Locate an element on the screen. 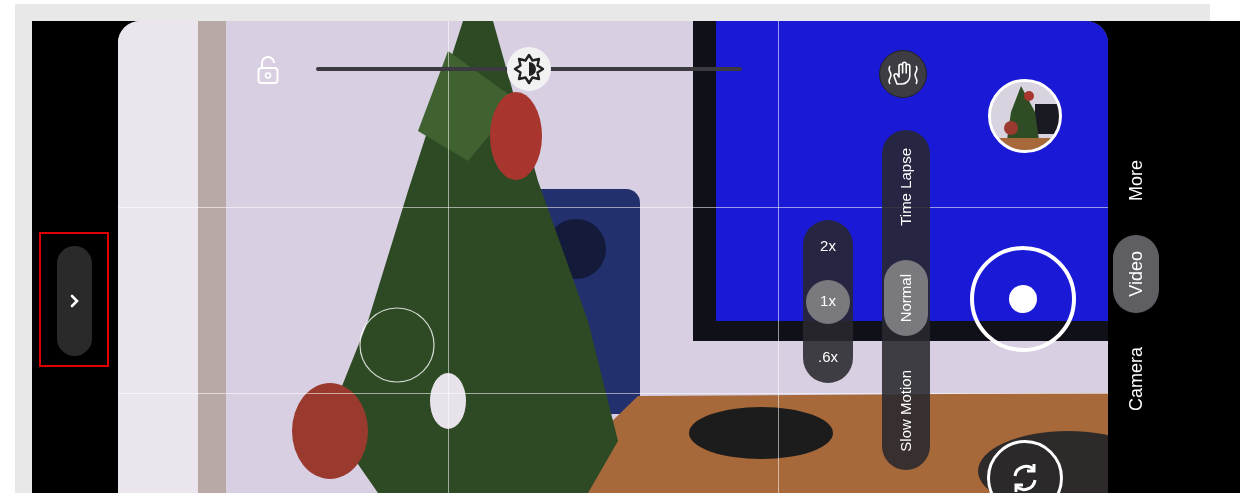 This screenshot has width=1255, height=493. side-panel-handle is located at coordinates (74, 301).